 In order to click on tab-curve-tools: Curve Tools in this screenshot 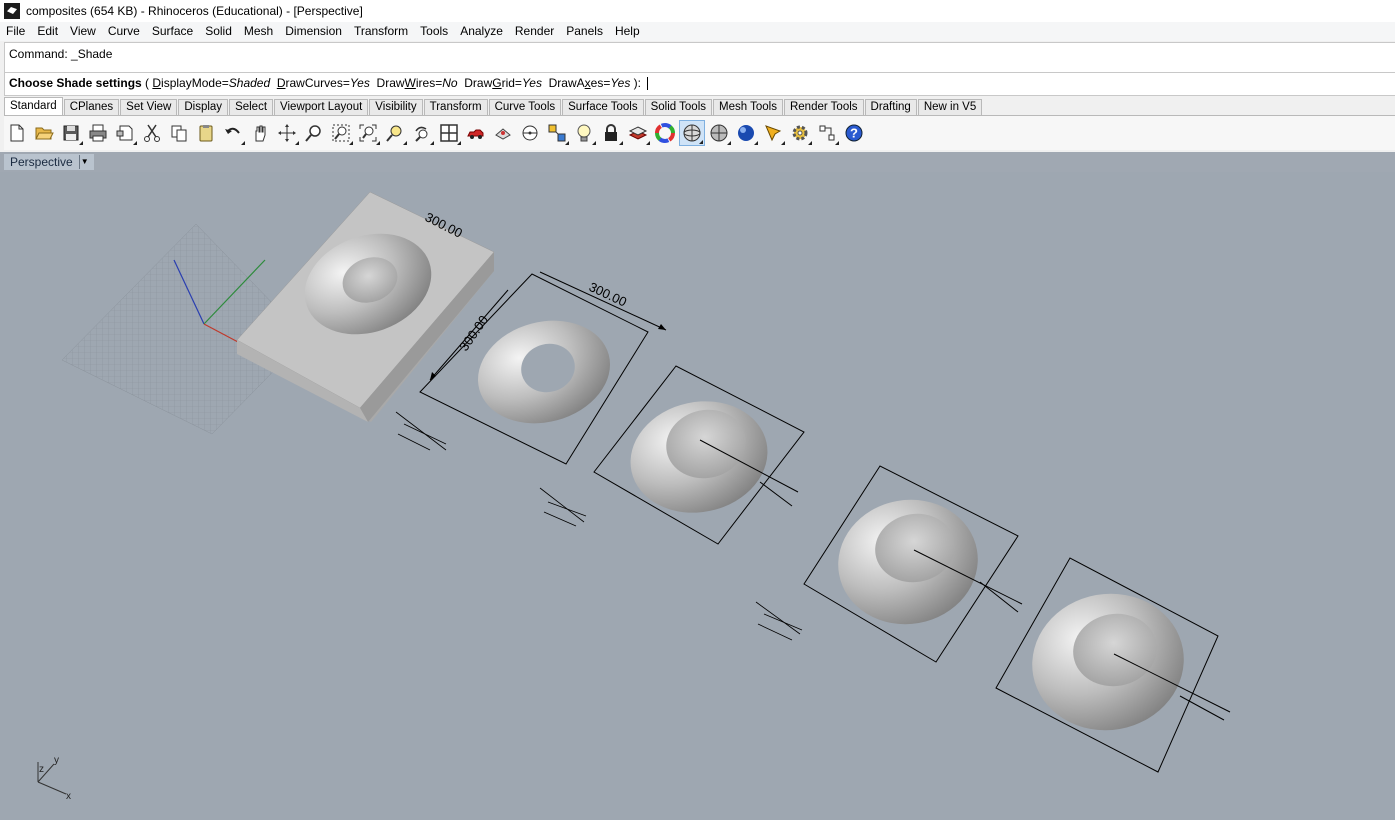, I will do `click(525, 107)`.